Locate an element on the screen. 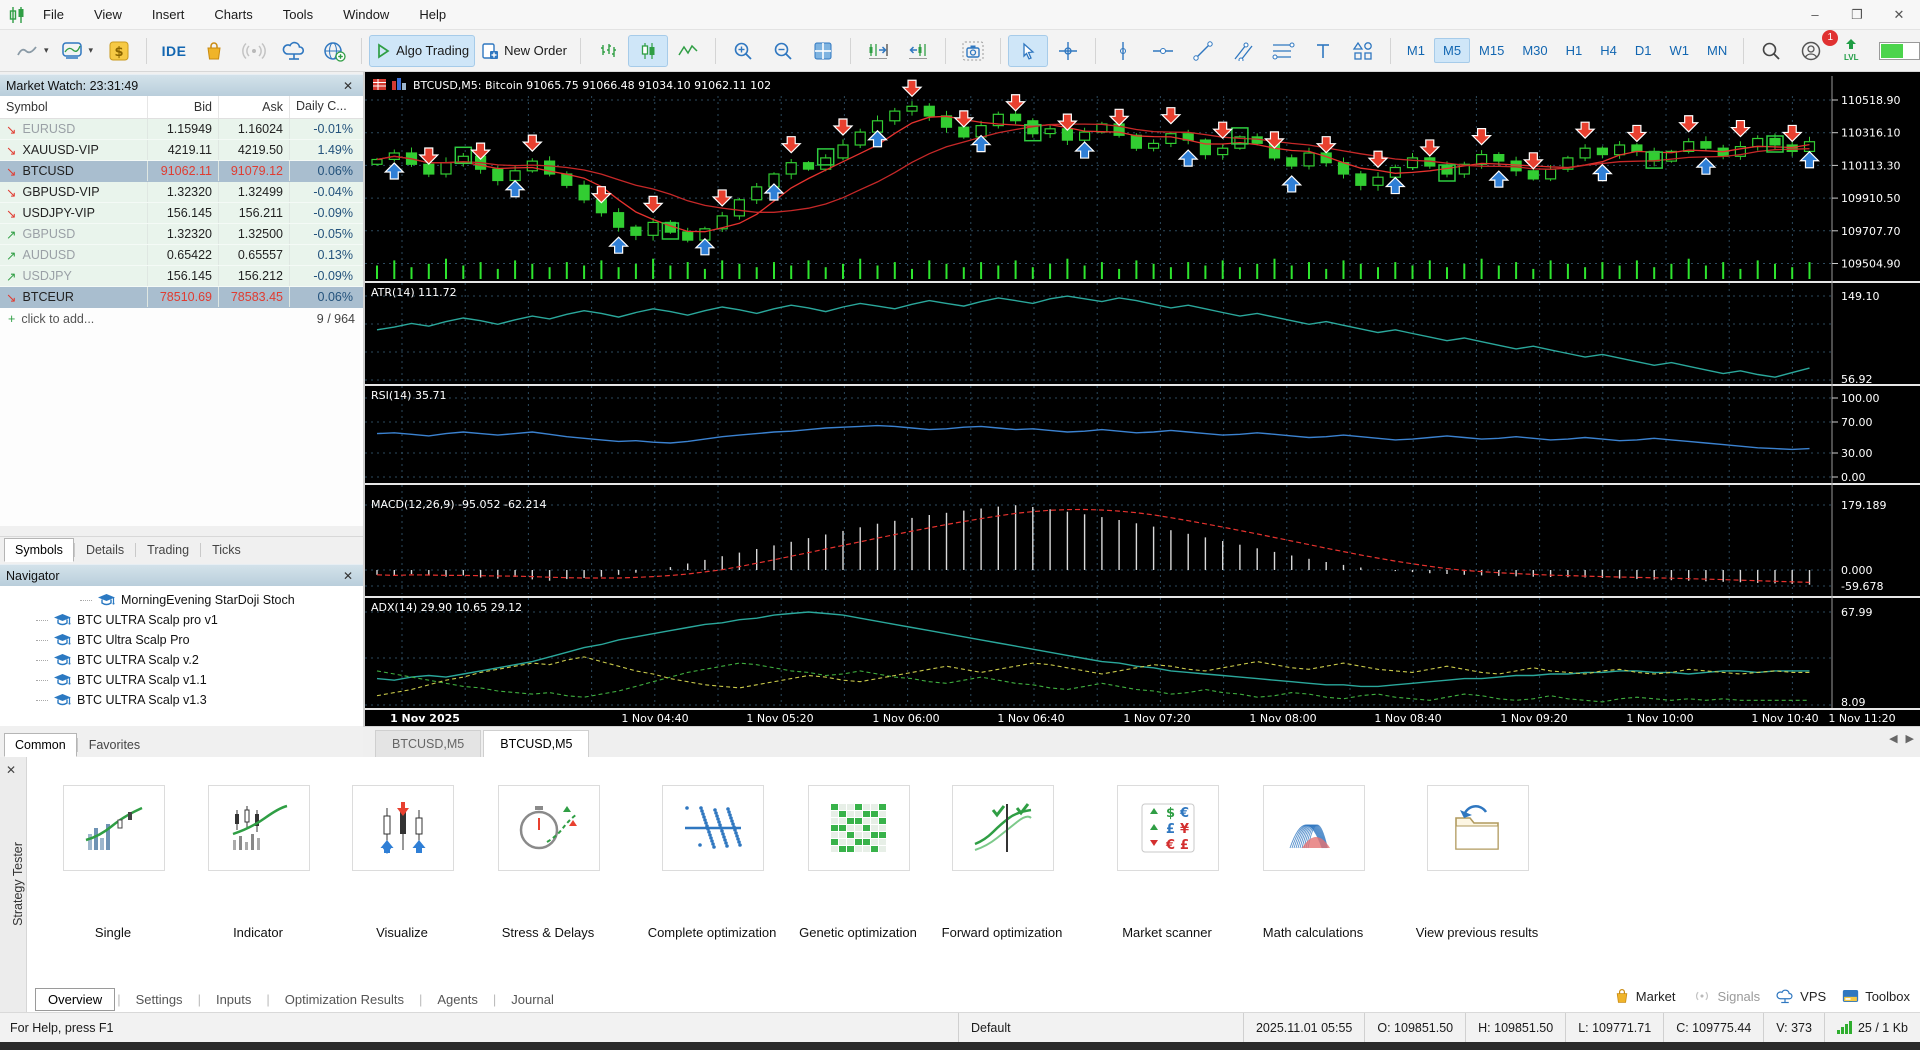  navigator-close-icon: ✕ is located at coordinates (348, 576).